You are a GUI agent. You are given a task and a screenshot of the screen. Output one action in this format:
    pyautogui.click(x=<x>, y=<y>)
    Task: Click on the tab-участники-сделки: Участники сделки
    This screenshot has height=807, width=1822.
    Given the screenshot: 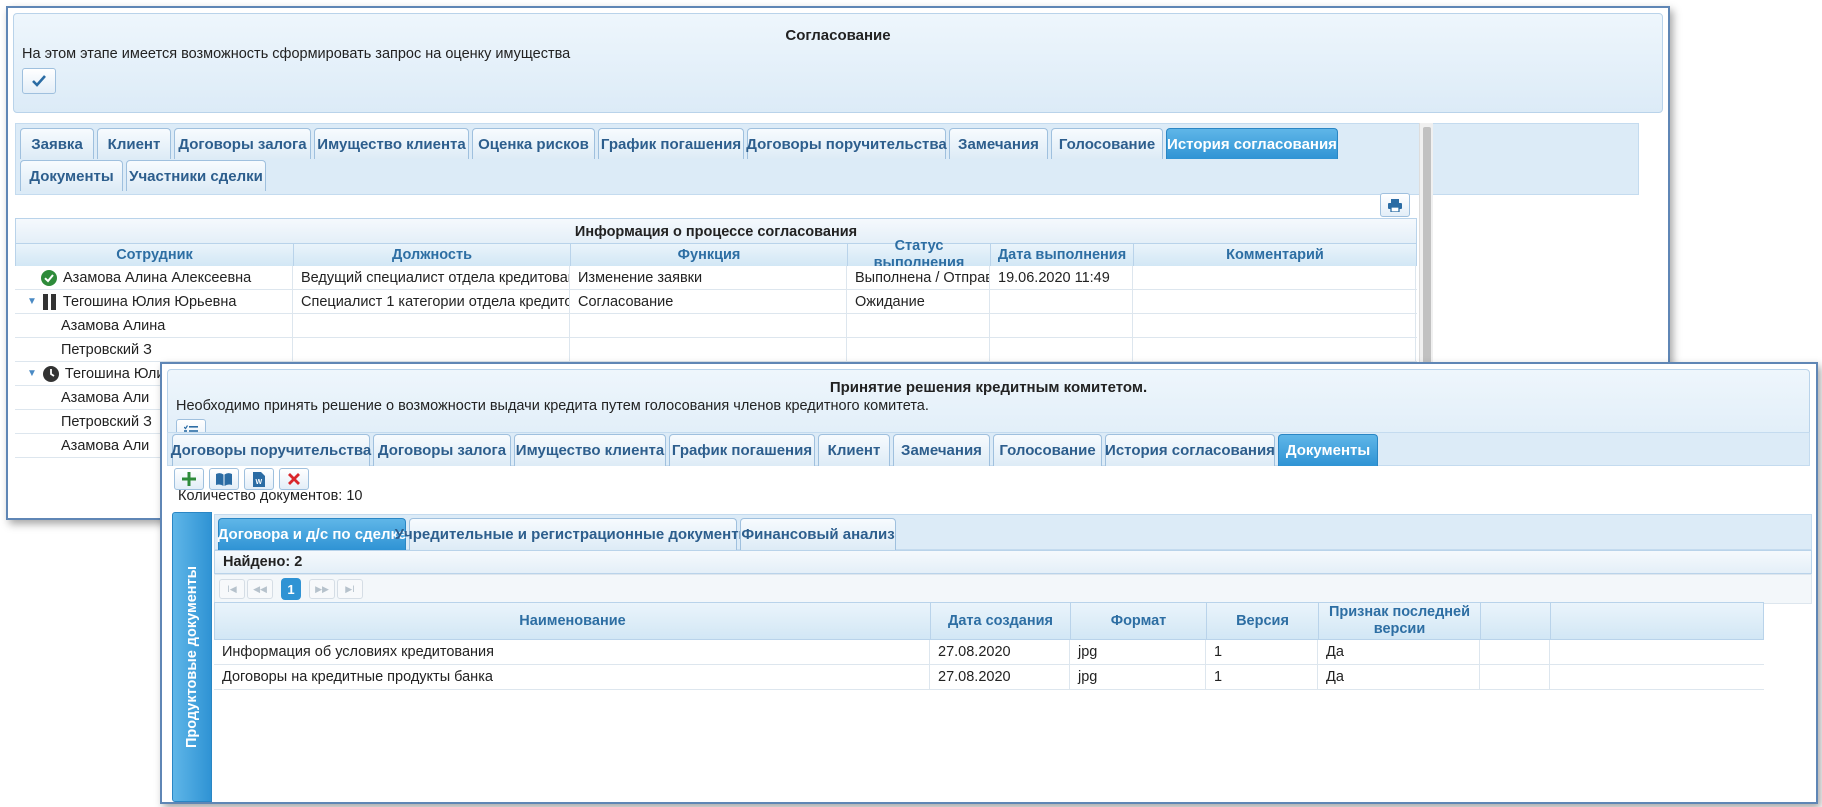 What is the action you would take?
    pyautogui.click(x=196, y=175)
    